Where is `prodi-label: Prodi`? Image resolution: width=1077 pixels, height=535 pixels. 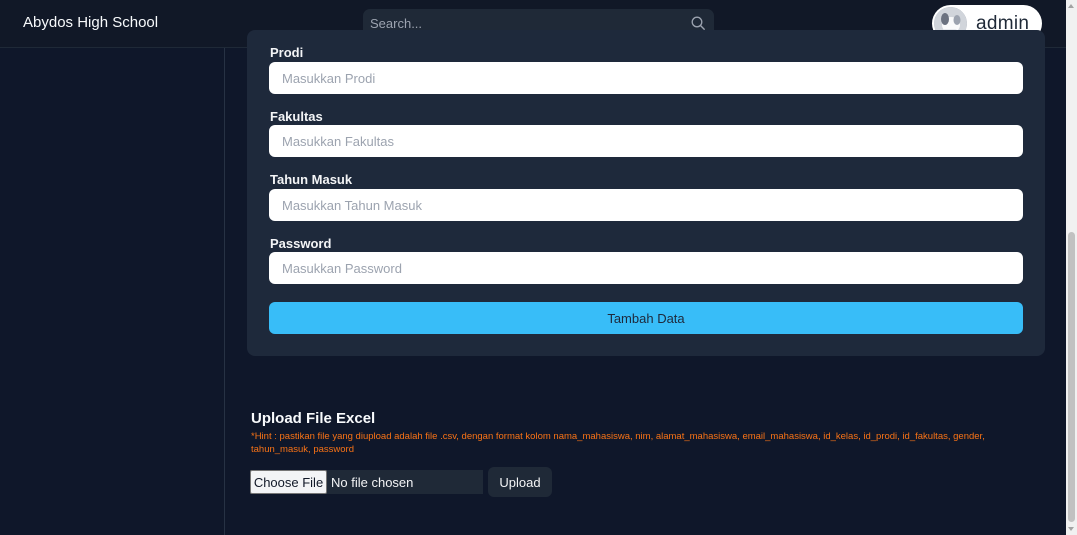 prodi-label: Prodi is located at coordinates (287, 52).